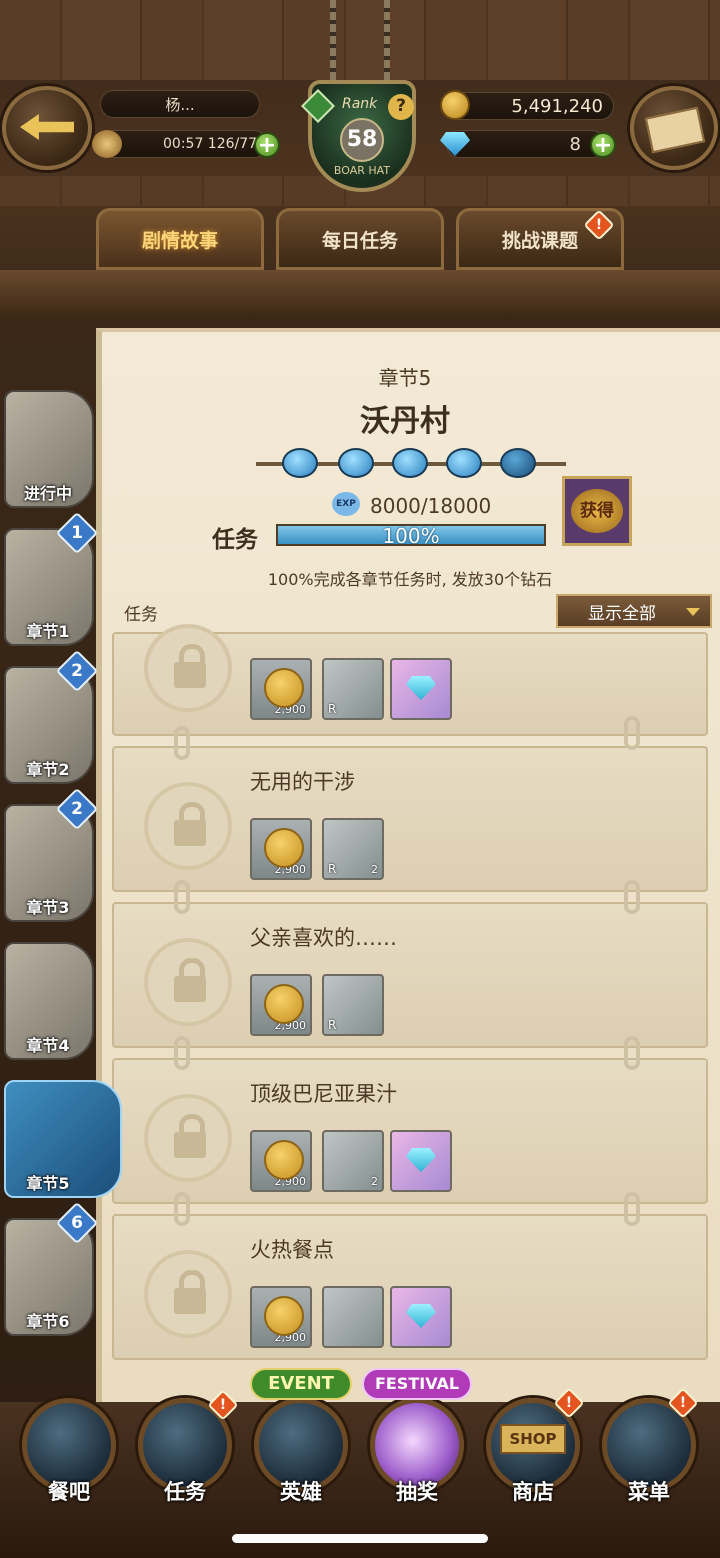  What do you see at coordinates (649, 1492) in the screenshot?
I see `nav-label: 菜单` at bounding box center [649, 1492].